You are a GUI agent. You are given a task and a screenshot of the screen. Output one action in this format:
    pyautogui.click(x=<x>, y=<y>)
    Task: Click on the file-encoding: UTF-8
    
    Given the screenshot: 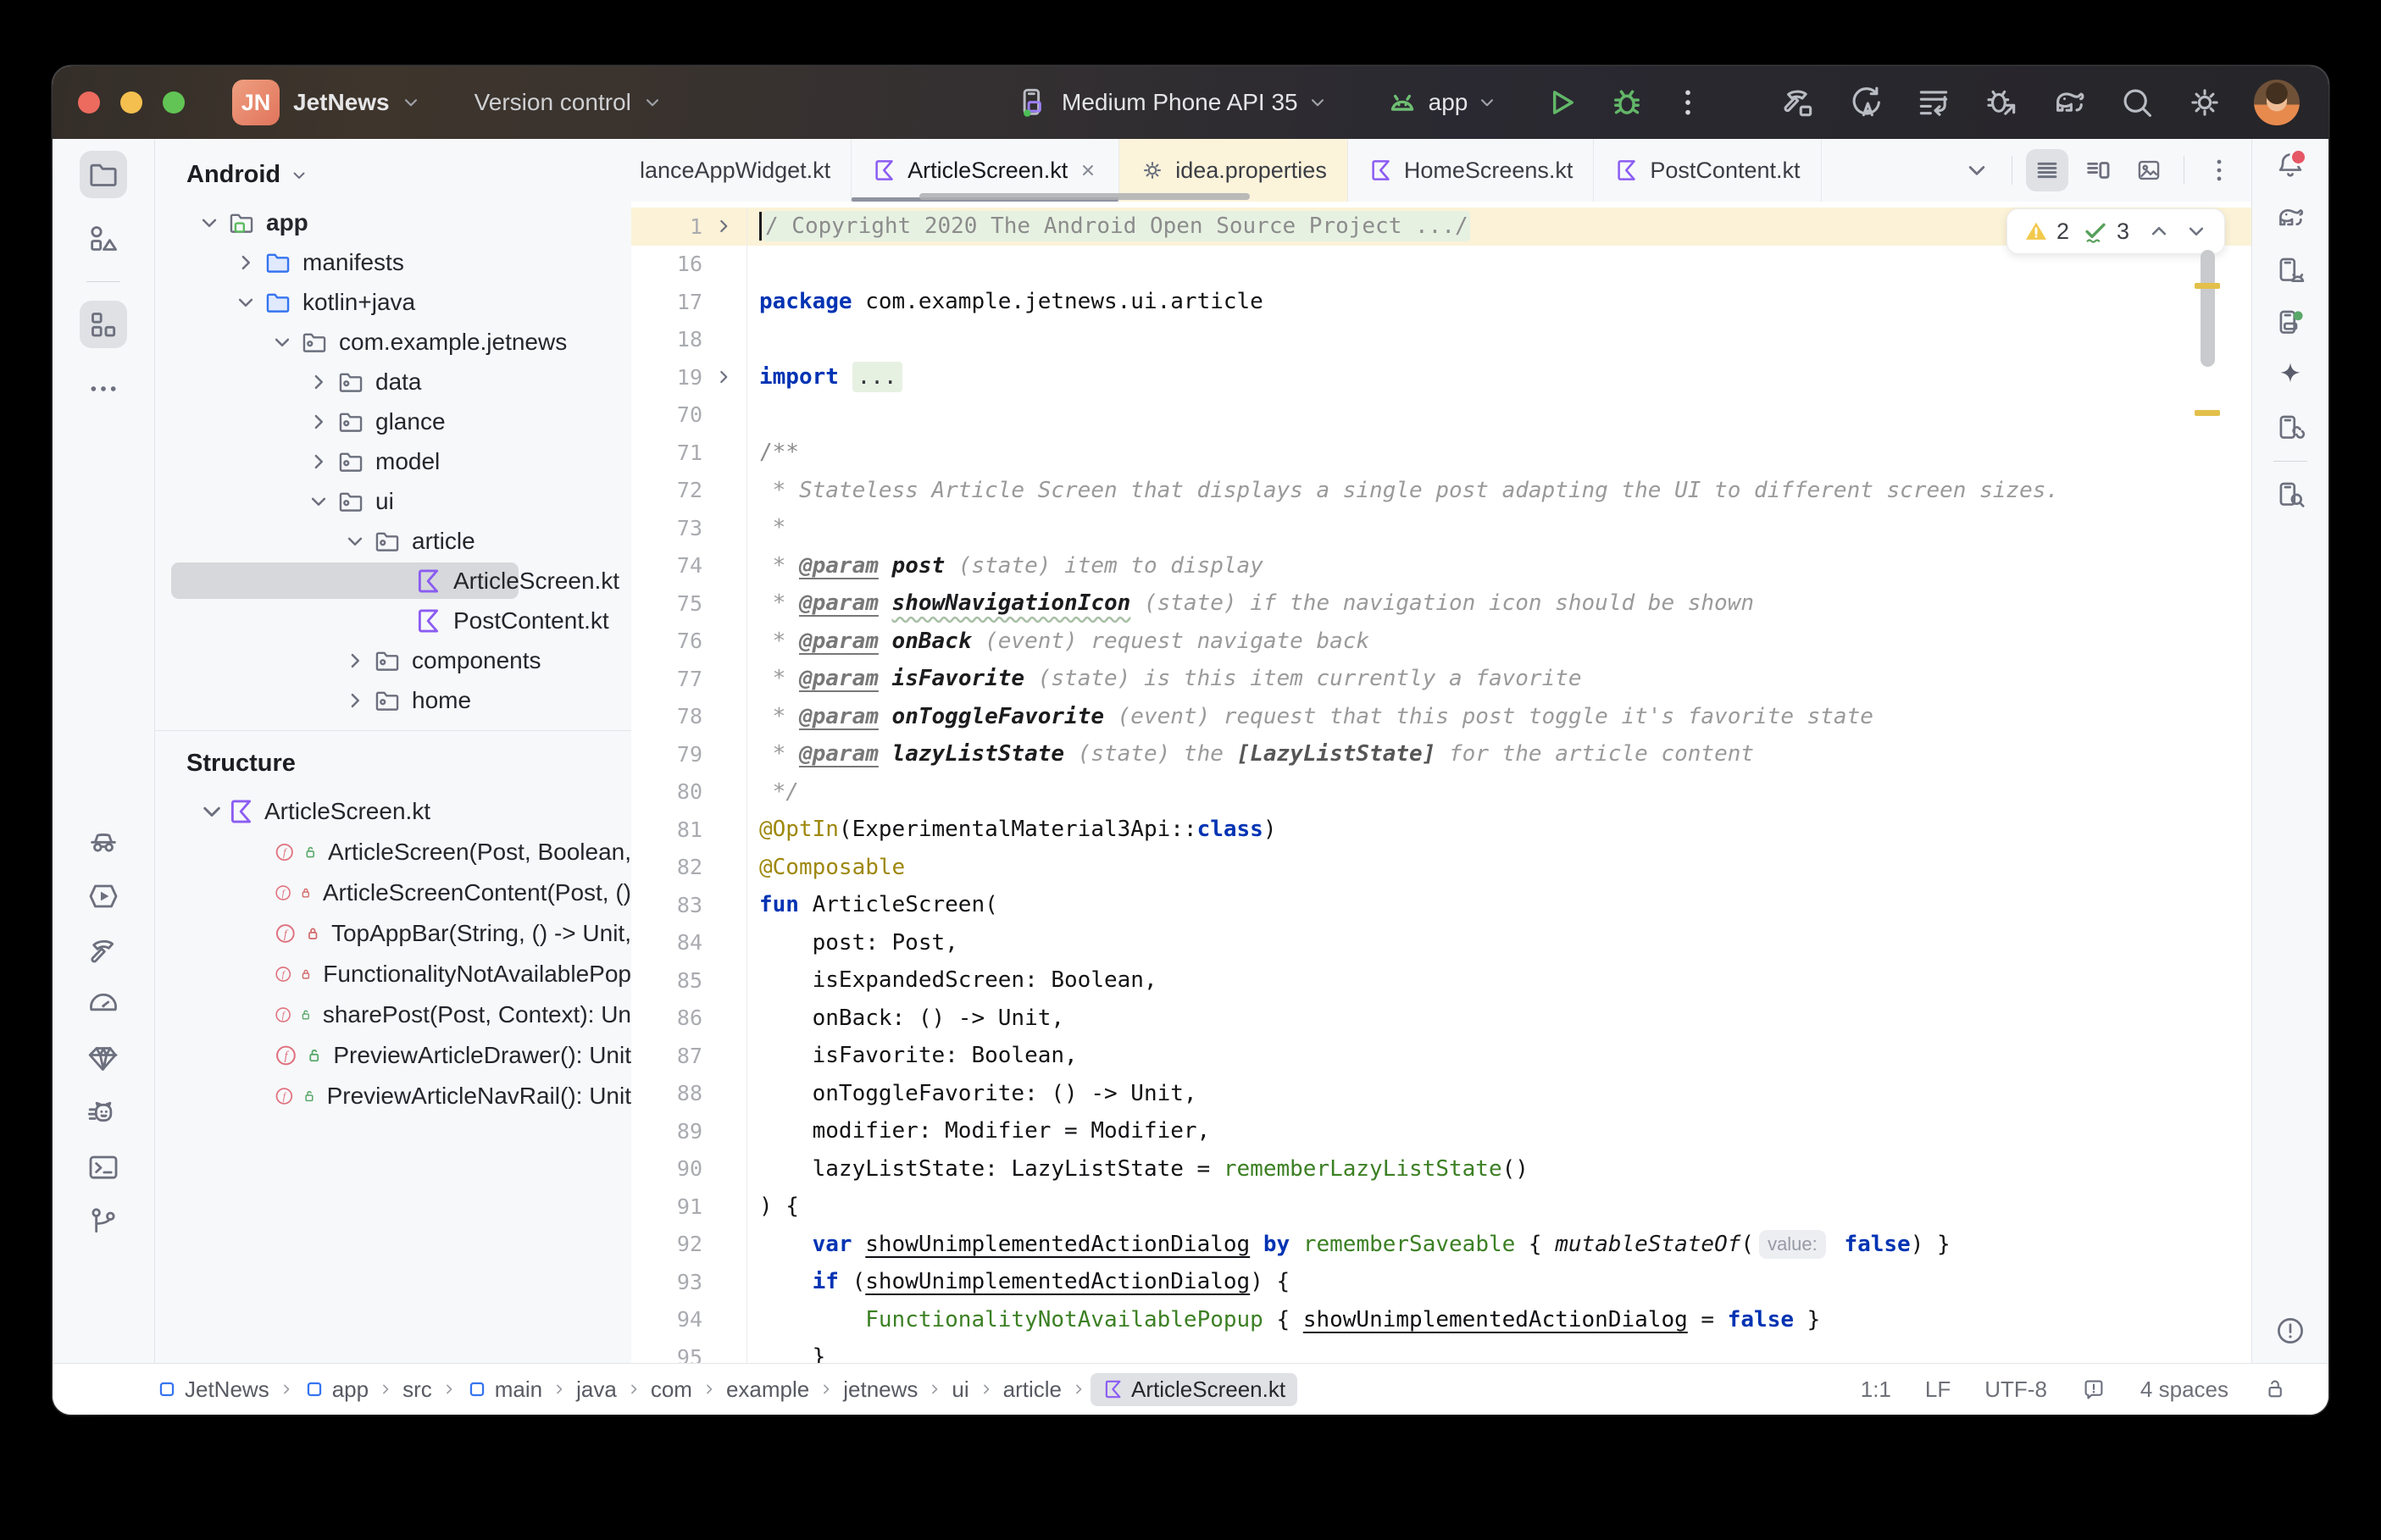 What is the action you would take?
    pyautogui.click(x=2016, y=1390)
    